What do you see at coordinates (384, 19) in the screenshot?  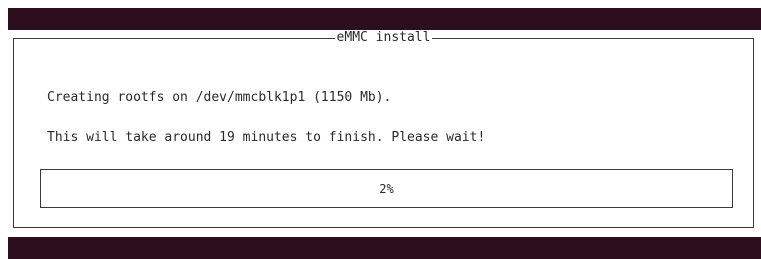 I see `terminal-background-top` at bounding box center [384, 19].